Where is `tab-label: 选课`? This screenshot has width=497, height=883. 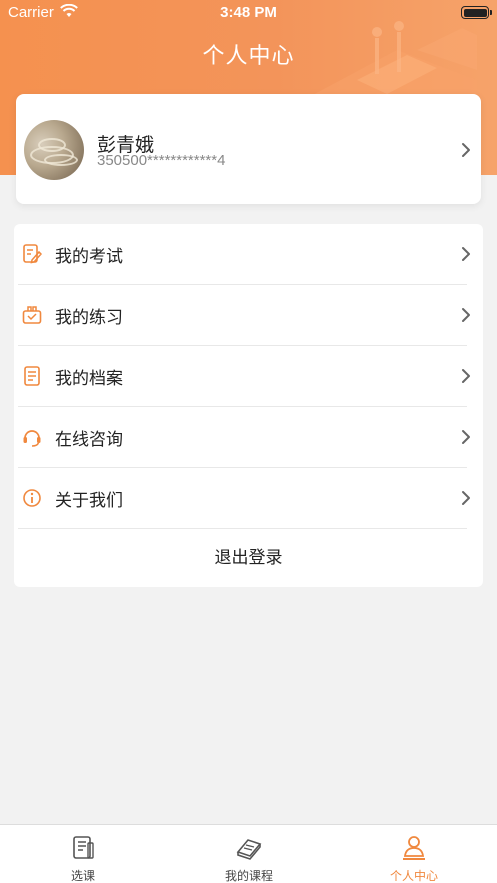
tab-label: 选课 is located at coordinates (82, 876).